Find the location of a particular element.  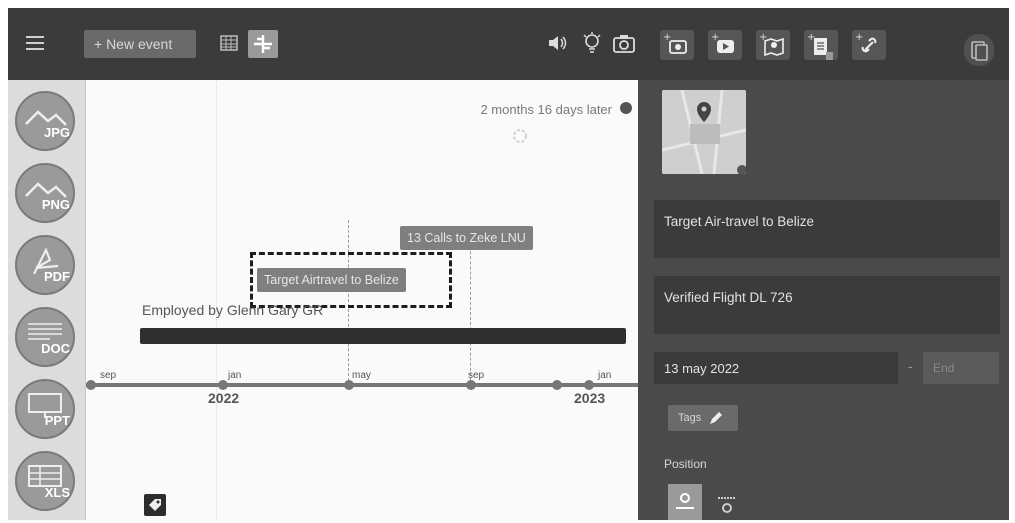

tick-label: may is located at coordinates (361, 375).